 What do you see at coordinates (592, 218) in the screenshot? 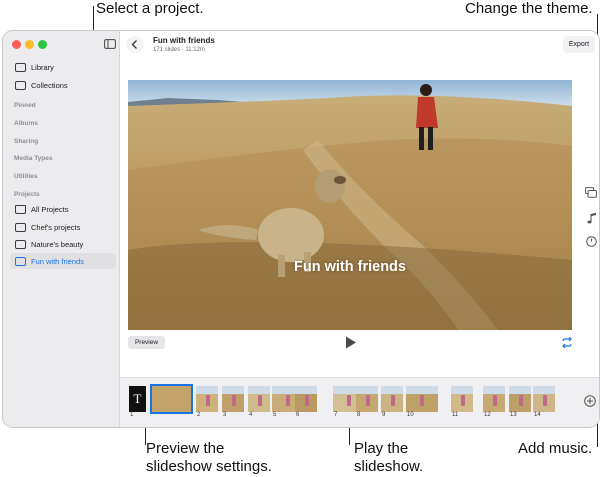
I see `music-note-icon` at bounding box center [592, 218].